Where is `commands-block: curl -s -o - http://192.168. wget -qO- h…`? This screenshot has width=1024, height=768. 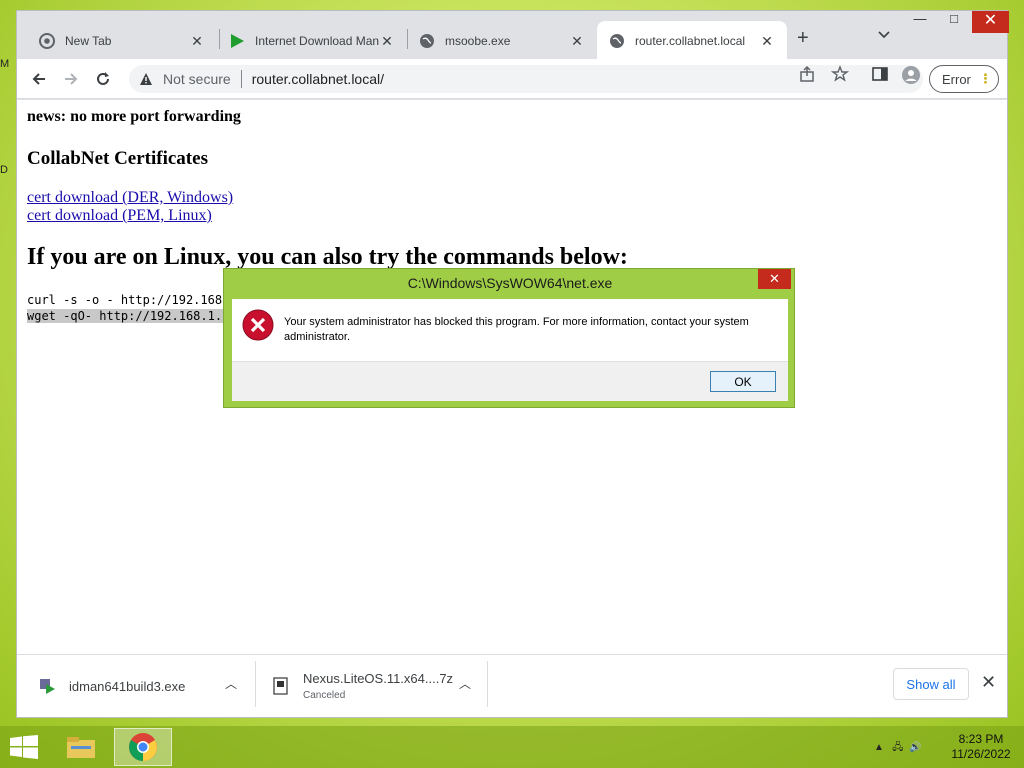 commands-block: curl -s -o - http://192.168. wget -qO- h… is located at coordinates (128, 308).